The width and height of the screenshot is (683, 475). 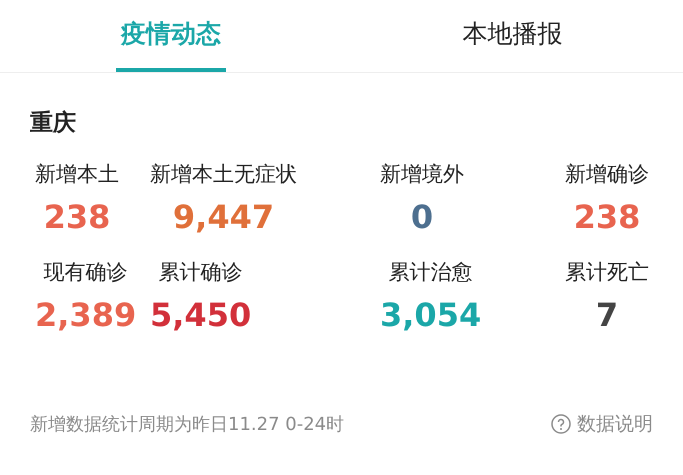 I want to click on stat-label: 累计确诊, so click(x=200, y=272).